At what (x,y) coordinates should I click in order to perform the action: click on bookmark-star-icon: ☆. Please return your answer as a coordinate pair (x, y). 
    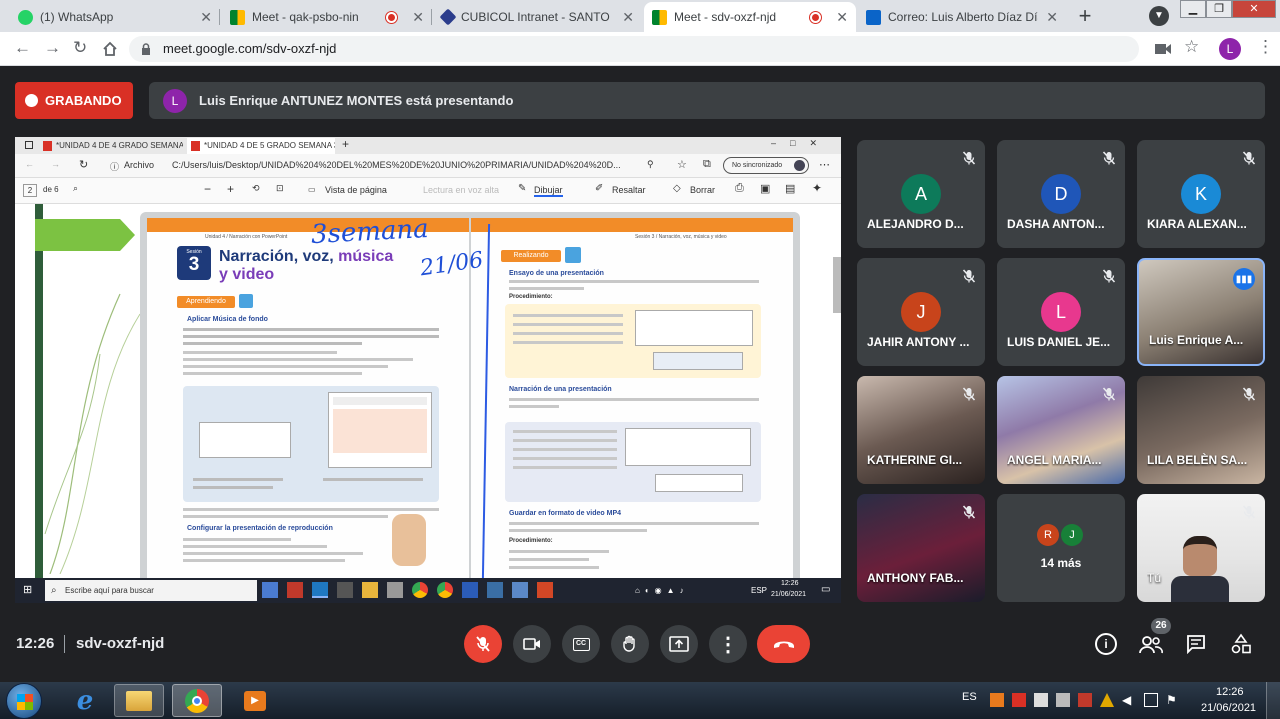
    Looking at the image, I should click on (1191, 47).